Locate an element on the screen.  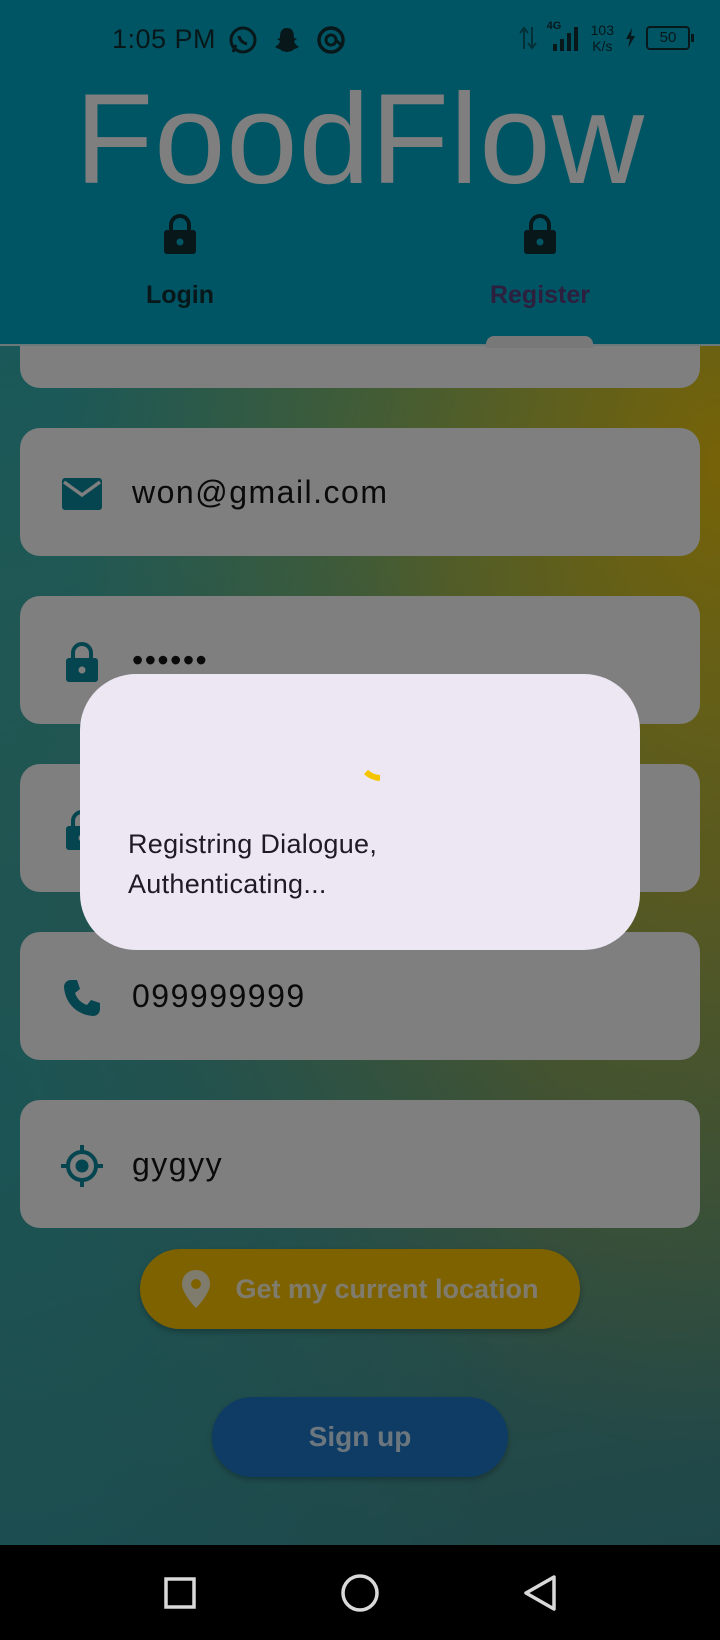
home-button is located at coordinates (360, 1593).